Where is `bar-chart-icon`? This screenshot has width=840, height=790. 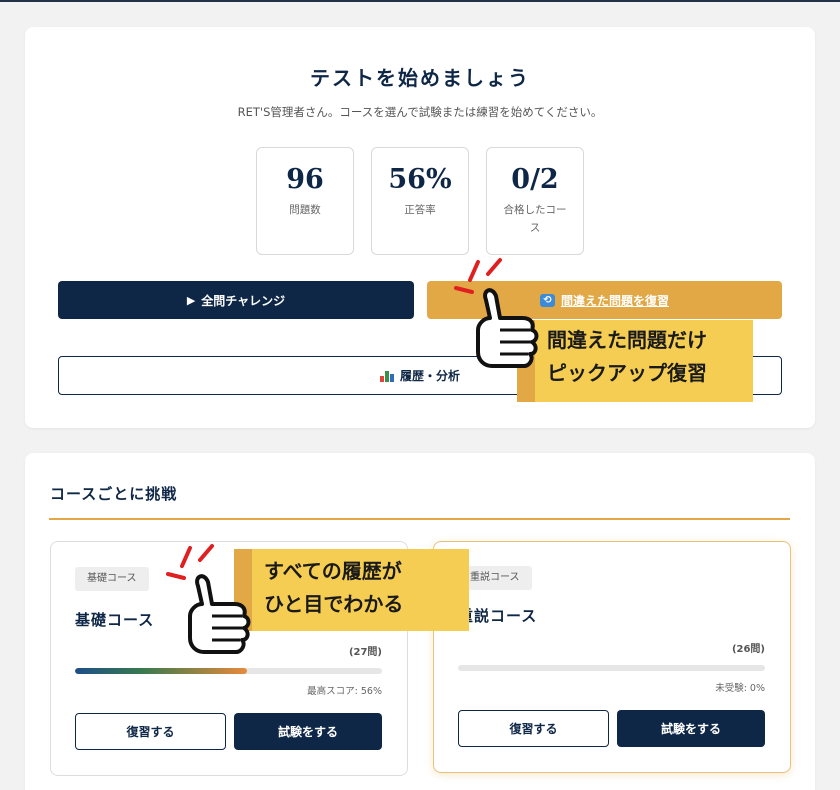
bar-chart-icon is located at coordinates (386, 376).